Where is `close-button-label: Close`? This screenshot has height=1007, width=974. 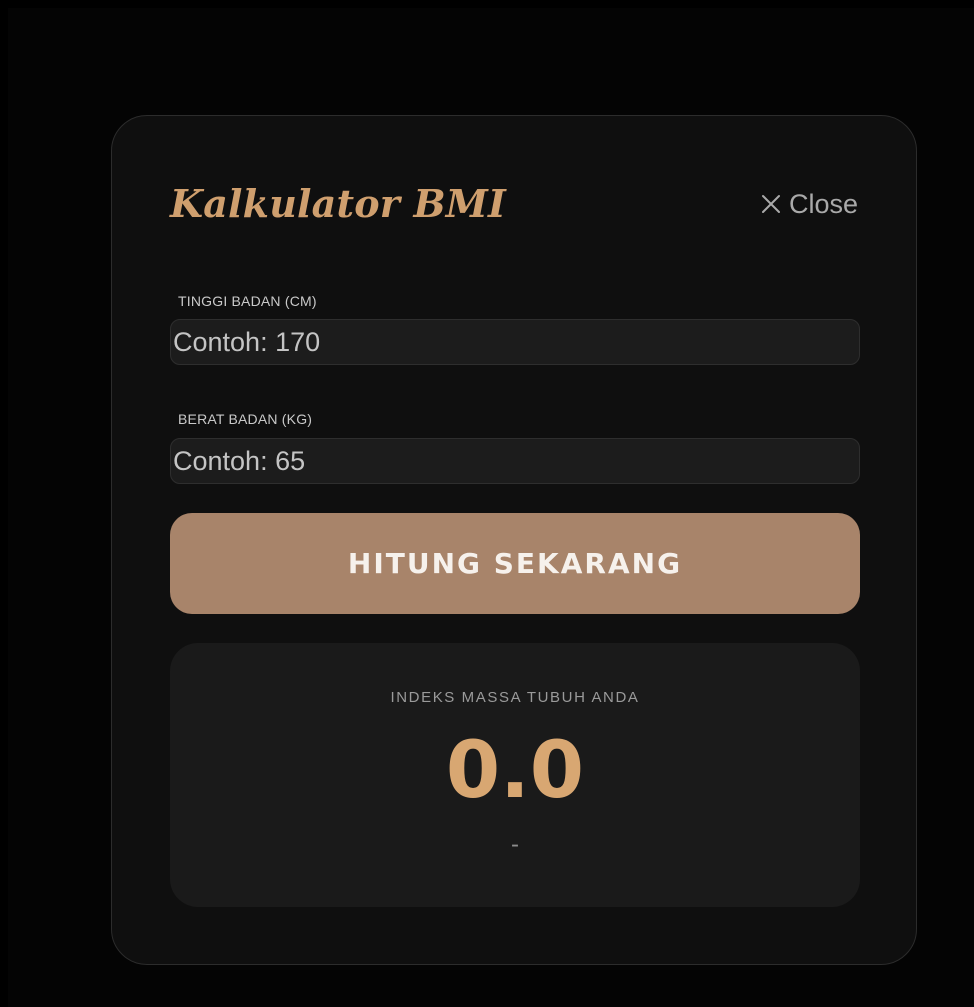 close-button-label: Close is located at coordinates (823, 203).